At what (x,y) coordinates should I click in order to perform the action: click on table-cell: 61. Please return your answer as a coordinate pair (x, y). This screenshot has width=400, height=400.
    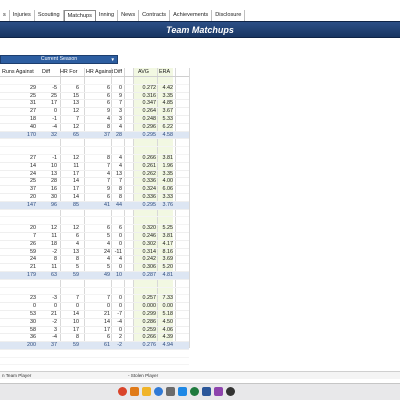
    Looking at the image, I should click on (97, 346).